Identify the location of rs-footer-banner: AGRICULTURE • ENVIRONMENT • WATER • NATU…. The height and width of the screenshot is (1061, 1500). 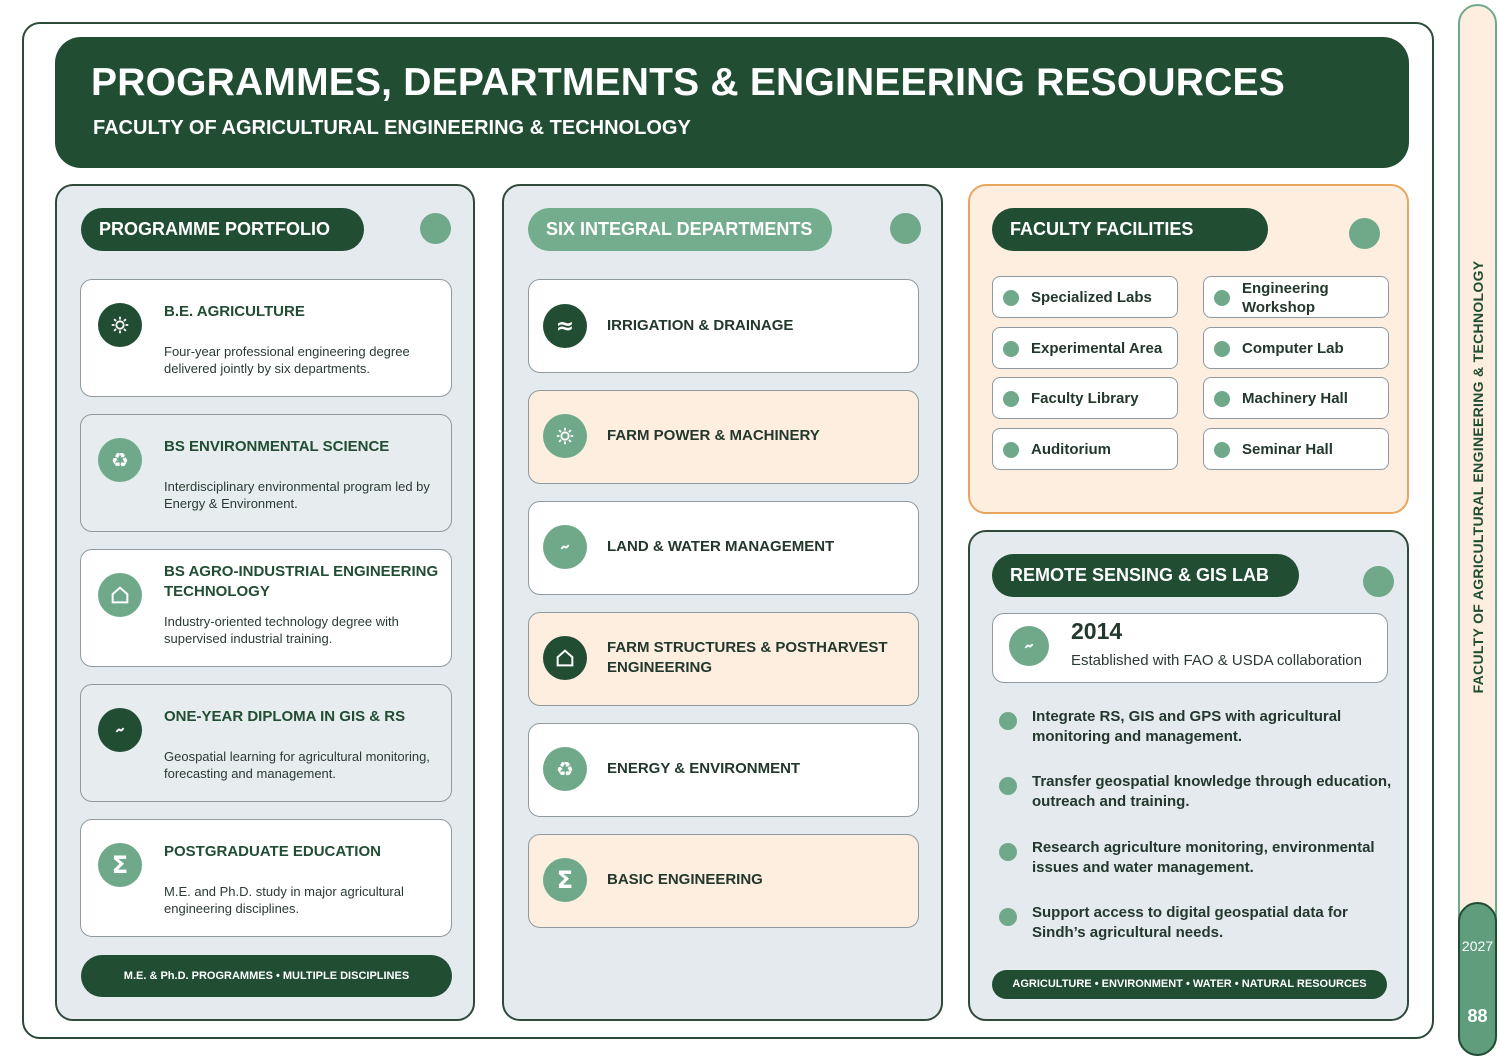
(1189, 984).